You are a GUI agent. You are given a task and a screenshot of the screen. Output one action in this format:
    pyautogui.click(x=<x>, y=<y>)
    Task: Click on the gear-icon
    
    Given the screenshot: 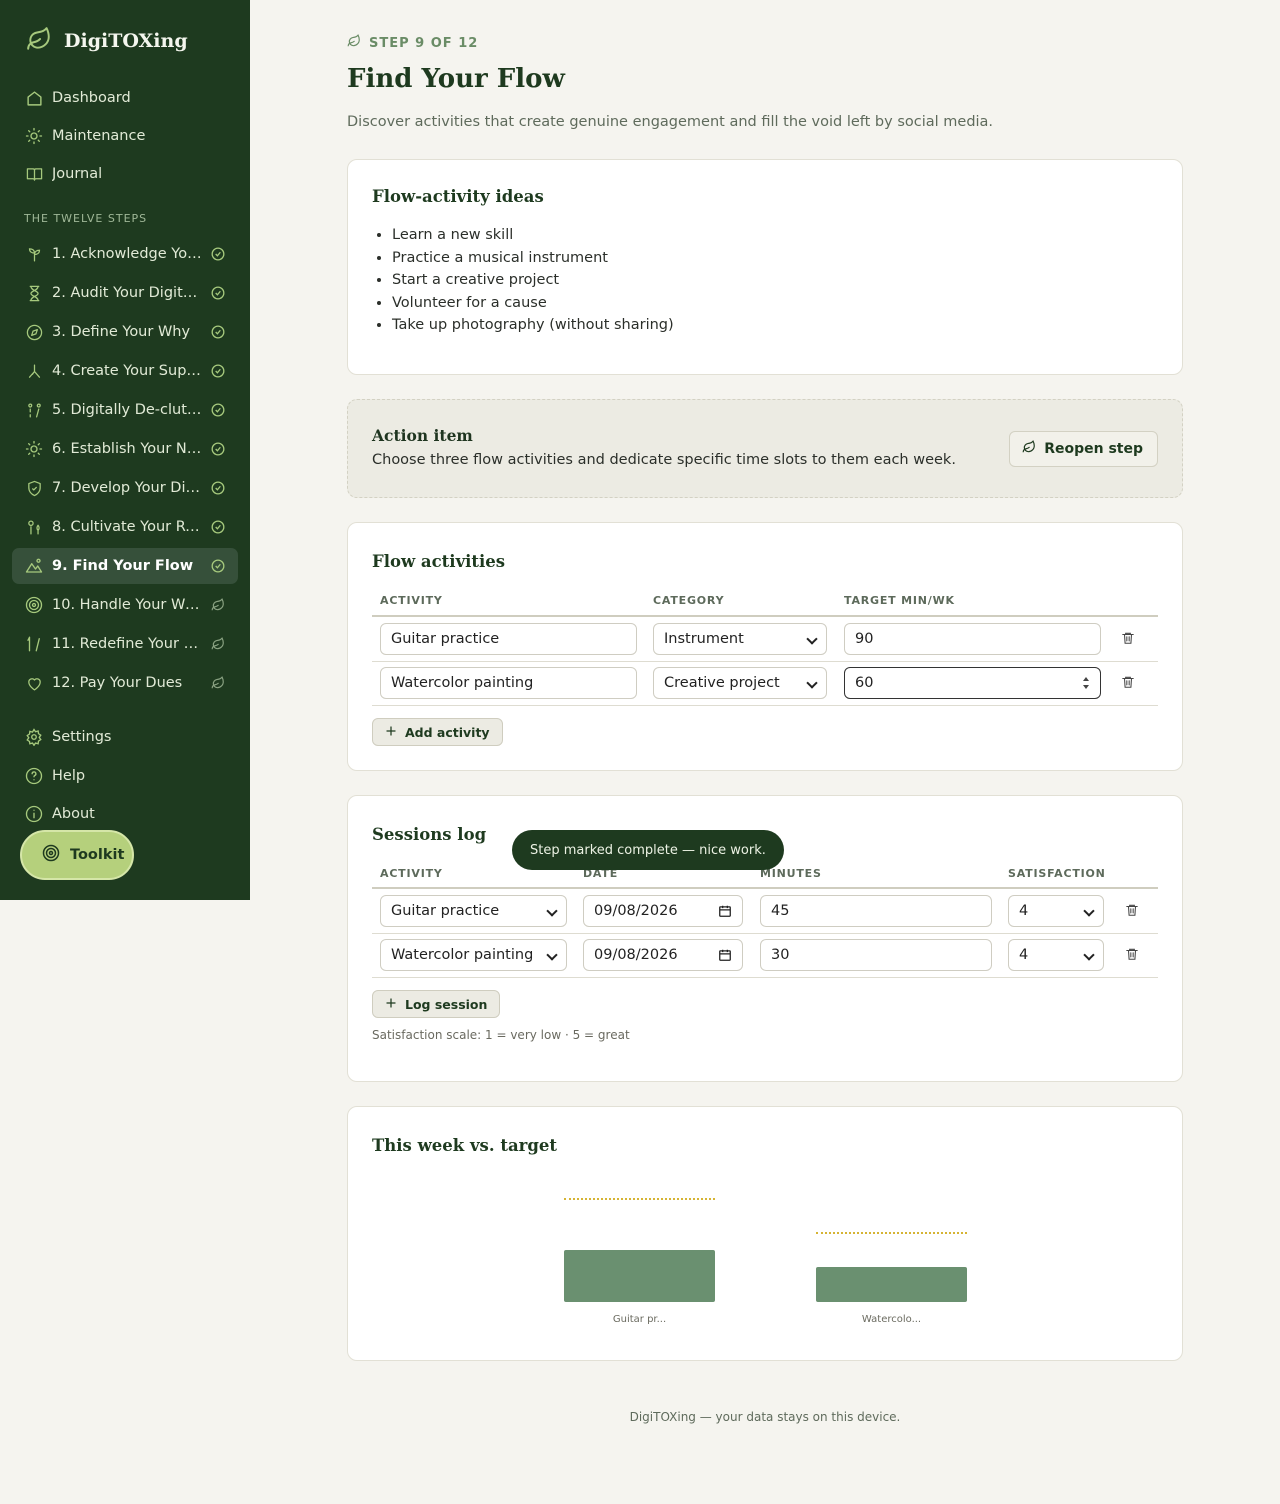 What is the action you would take?
    pyautogui.click(x=34, y=737)
    